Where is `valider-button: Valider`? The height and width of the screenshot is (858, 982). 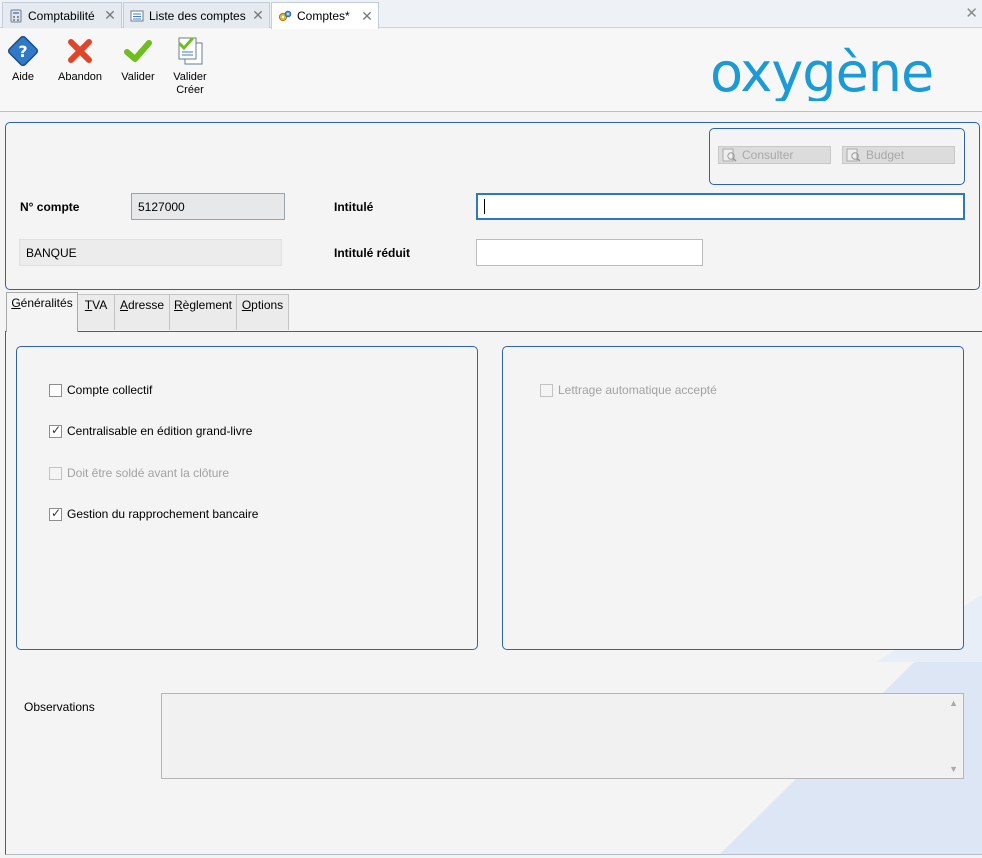 valider-button: Valider is located at coordinates (138, 59).